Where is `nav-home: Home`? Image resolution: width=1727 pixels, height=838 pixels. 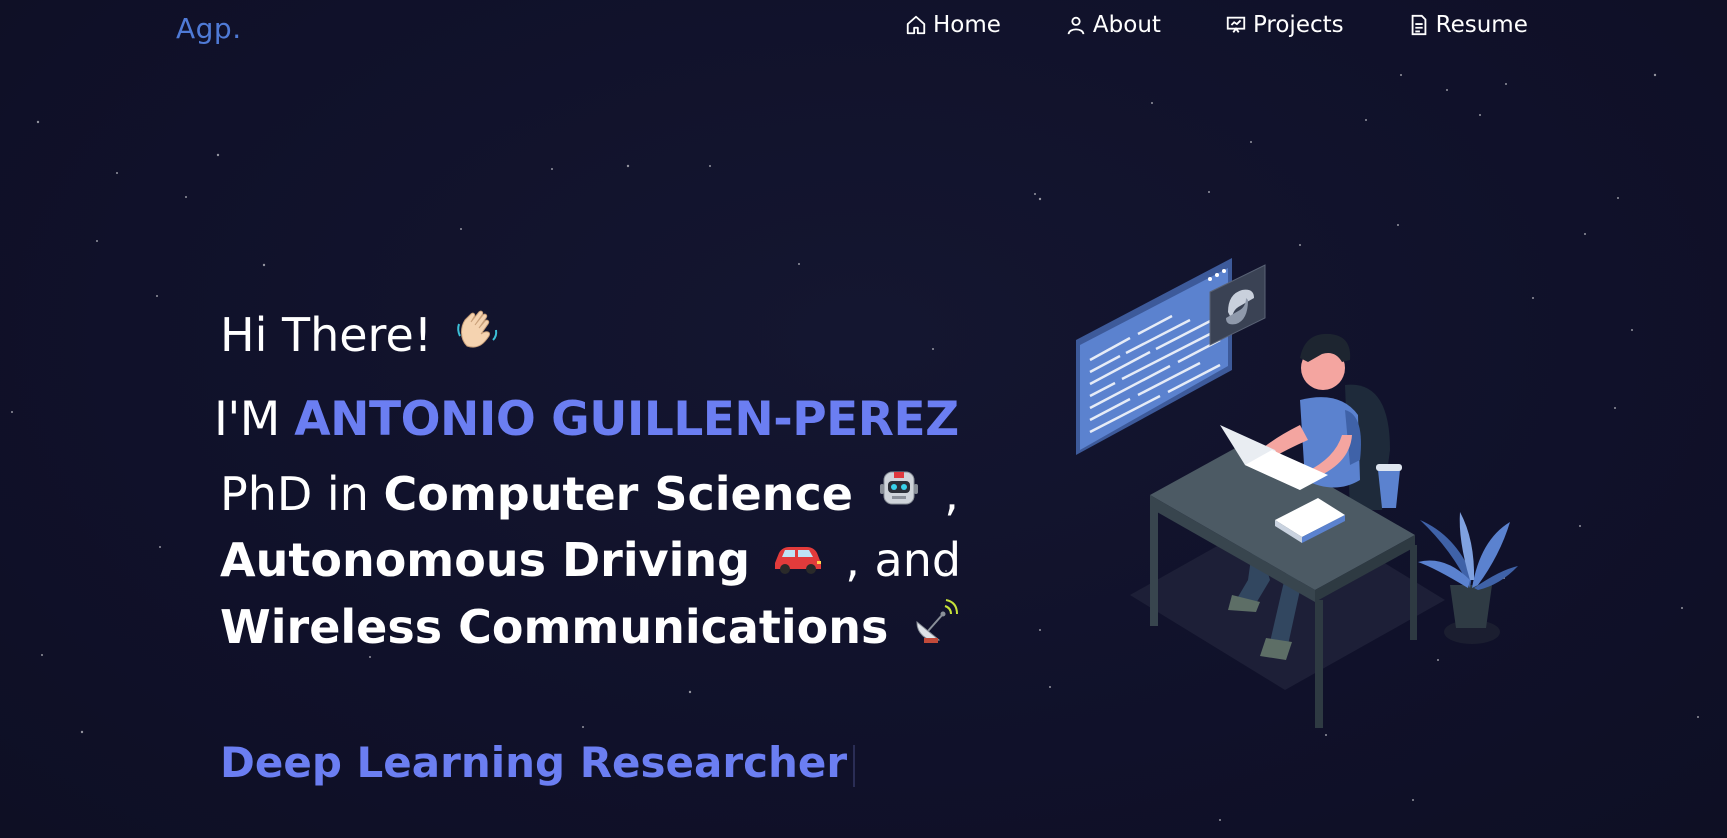 nav-home: Home is located at coordinates (953, 25).